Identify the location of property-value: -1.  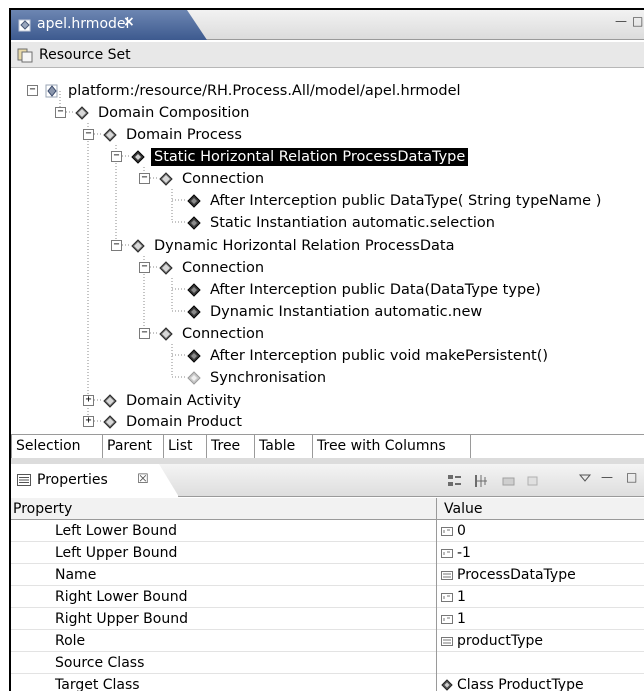
(456, 553).